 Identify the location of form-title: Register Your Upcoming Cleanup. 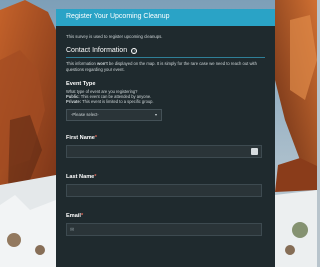
(118, 16).